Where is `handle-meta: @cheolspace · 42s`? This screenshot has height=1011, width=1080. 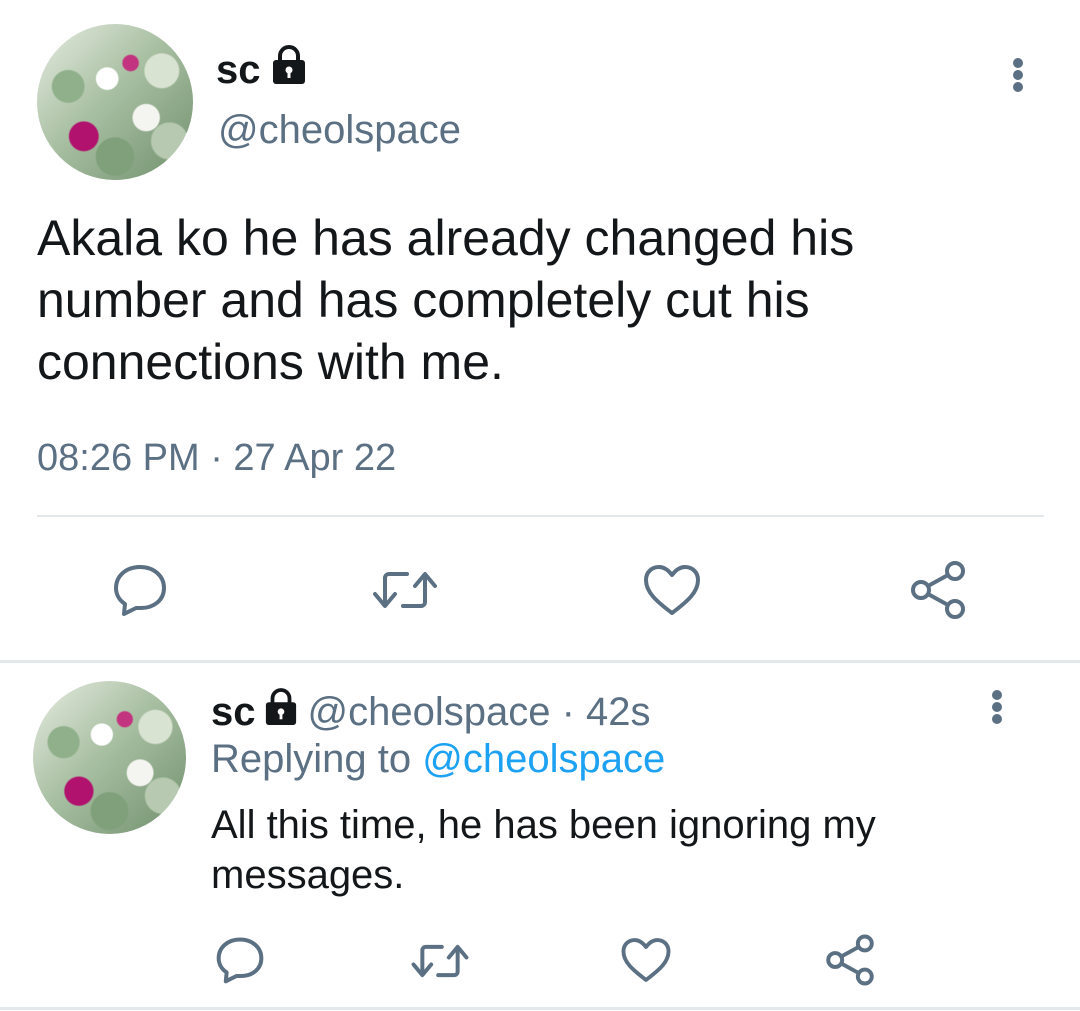 handle-meta: @cheolspace · 42s is located at coordinates (479, 712).